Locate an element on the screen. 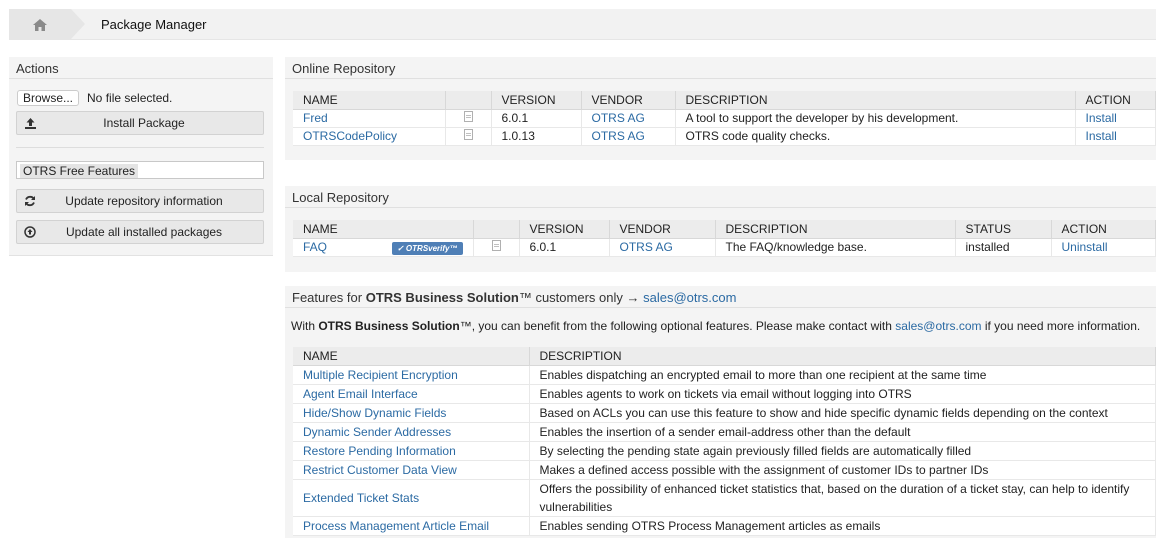 The height and width of the screenshot is (538, 1156). otrs-verify-badge: ✓ OTRSverify™ is located at coordinates (427, 248).